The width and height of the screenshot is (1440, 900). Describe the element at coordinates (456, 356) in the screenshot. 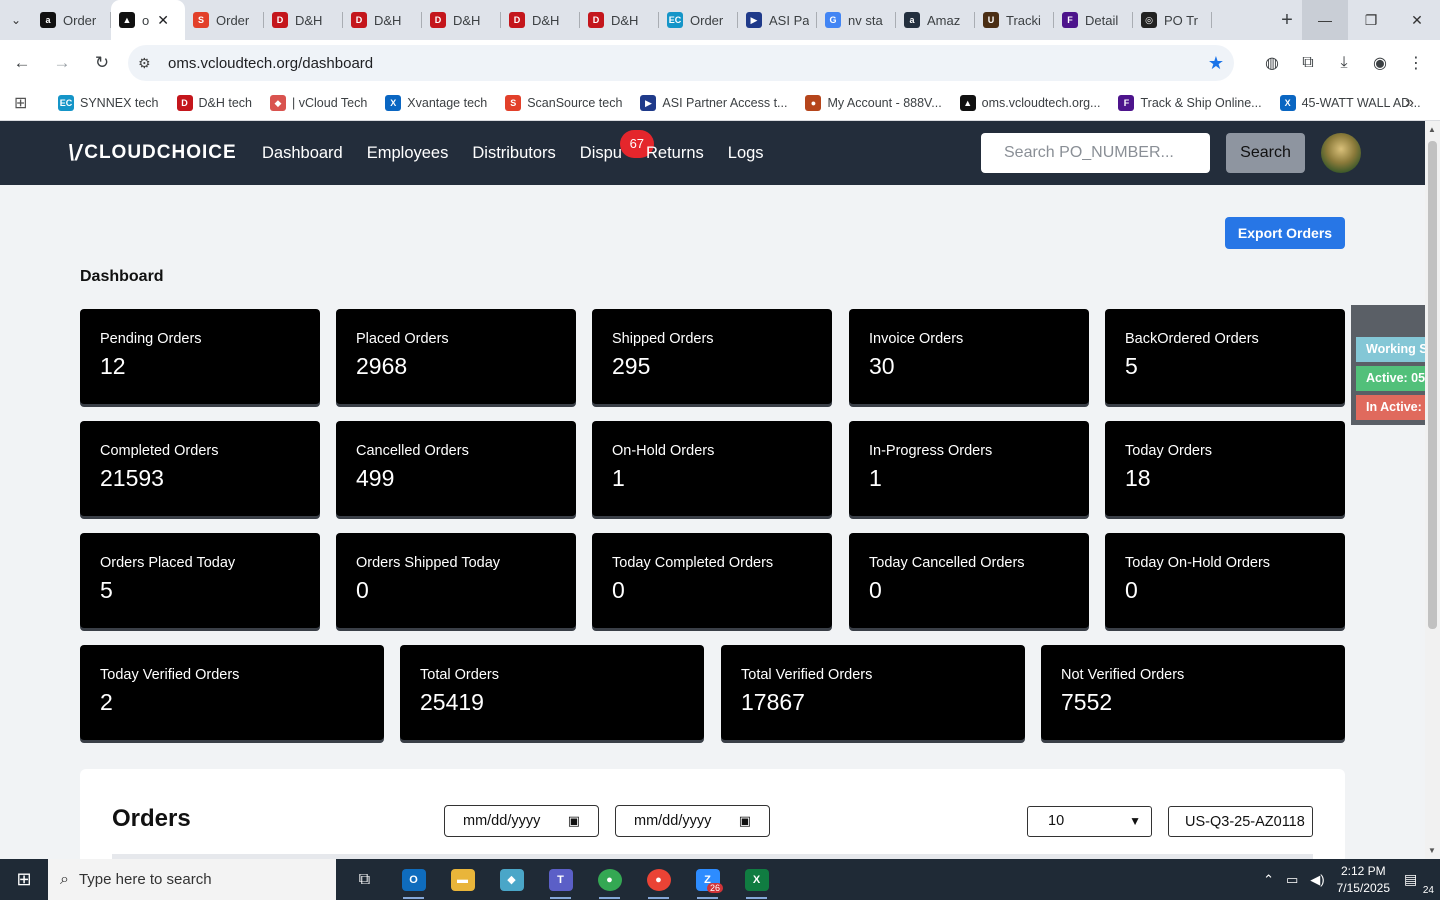

I see `stat-card: Placed Orders 2968` at that location.